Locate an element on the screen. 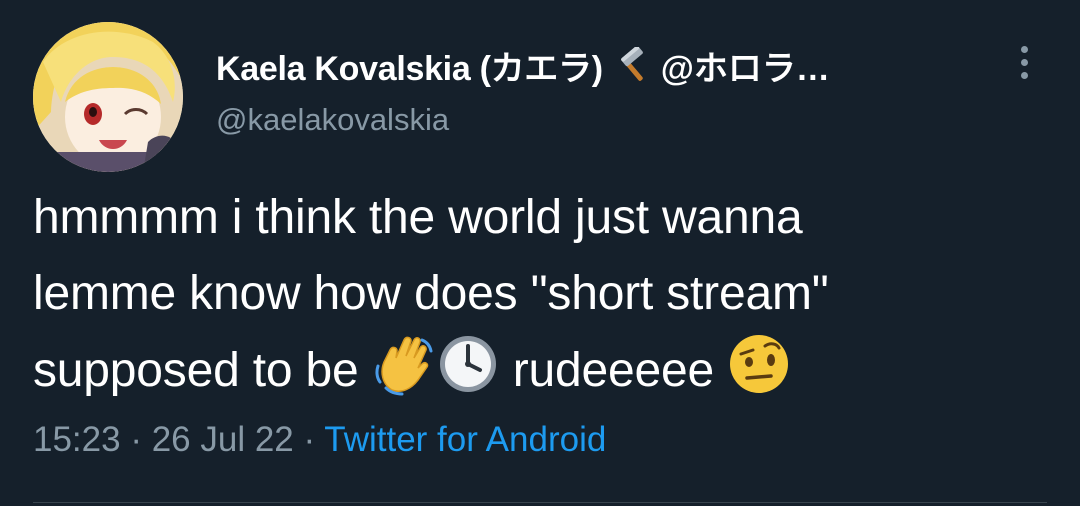 The height and width of the screenshot is (506, 1080). raised-eyebrow-face-icon is located at coordinates (759, 364).